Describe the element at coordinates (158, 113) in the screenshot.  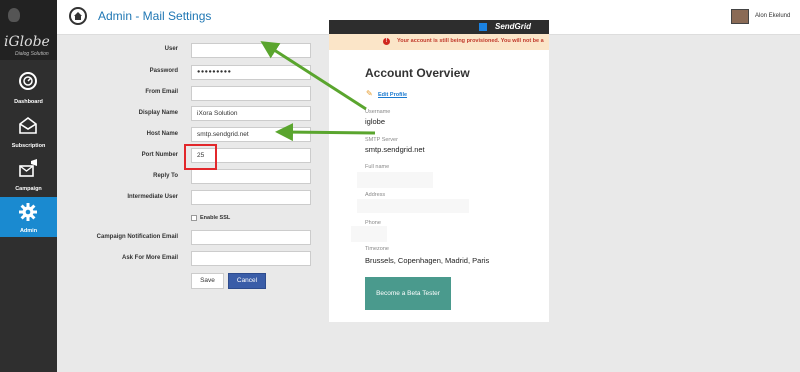
I see `display-name-label: Display Name` at that location.